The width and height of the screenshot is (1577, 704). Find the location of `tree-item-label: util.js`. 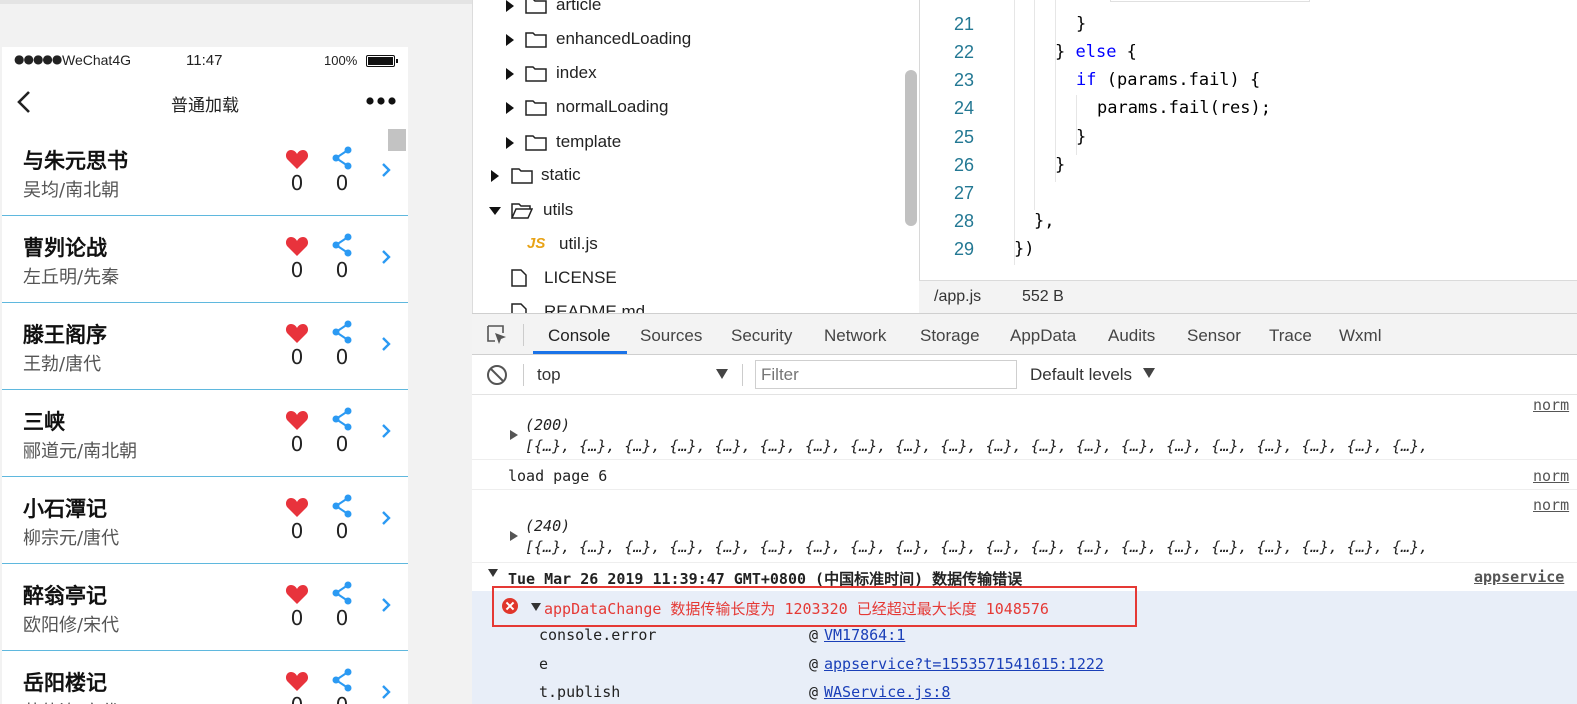

tree-item-label: util.js is located at coordinates (578, 243).